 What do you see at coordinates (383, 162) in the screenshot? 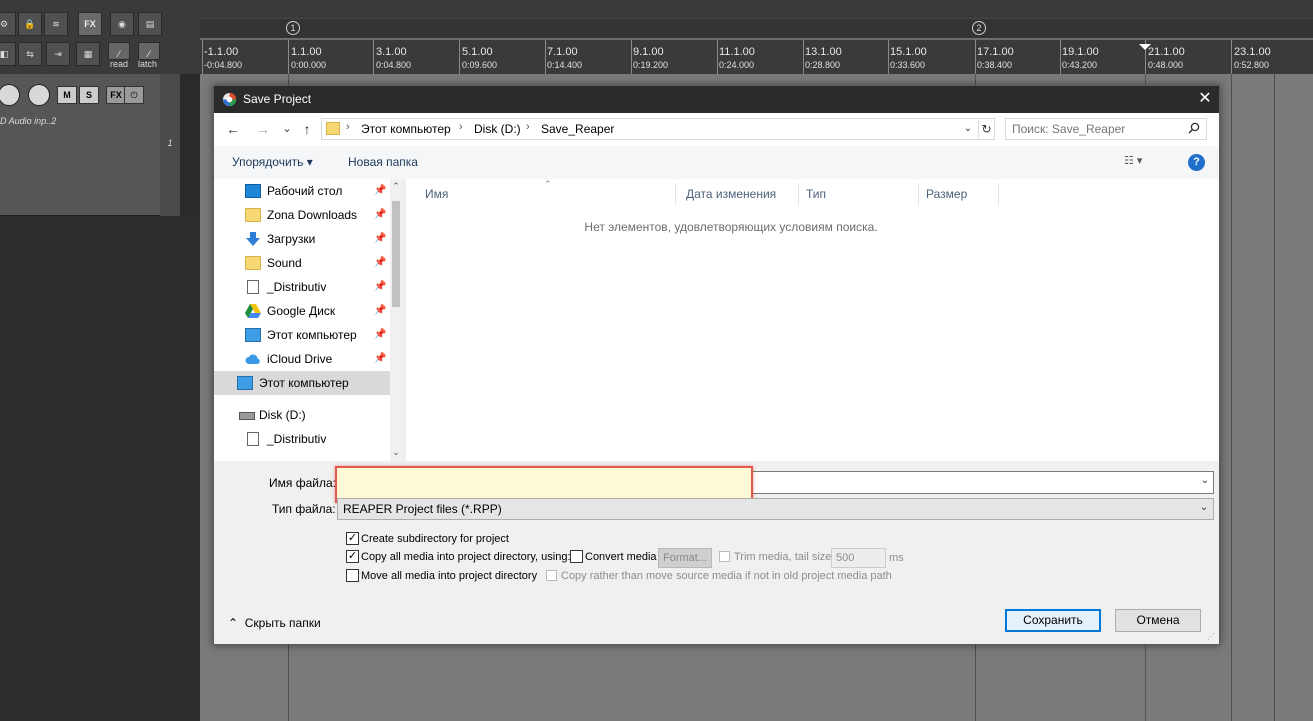
I see `new-folder-button: Новая папка` at bounding box center [383, 162].